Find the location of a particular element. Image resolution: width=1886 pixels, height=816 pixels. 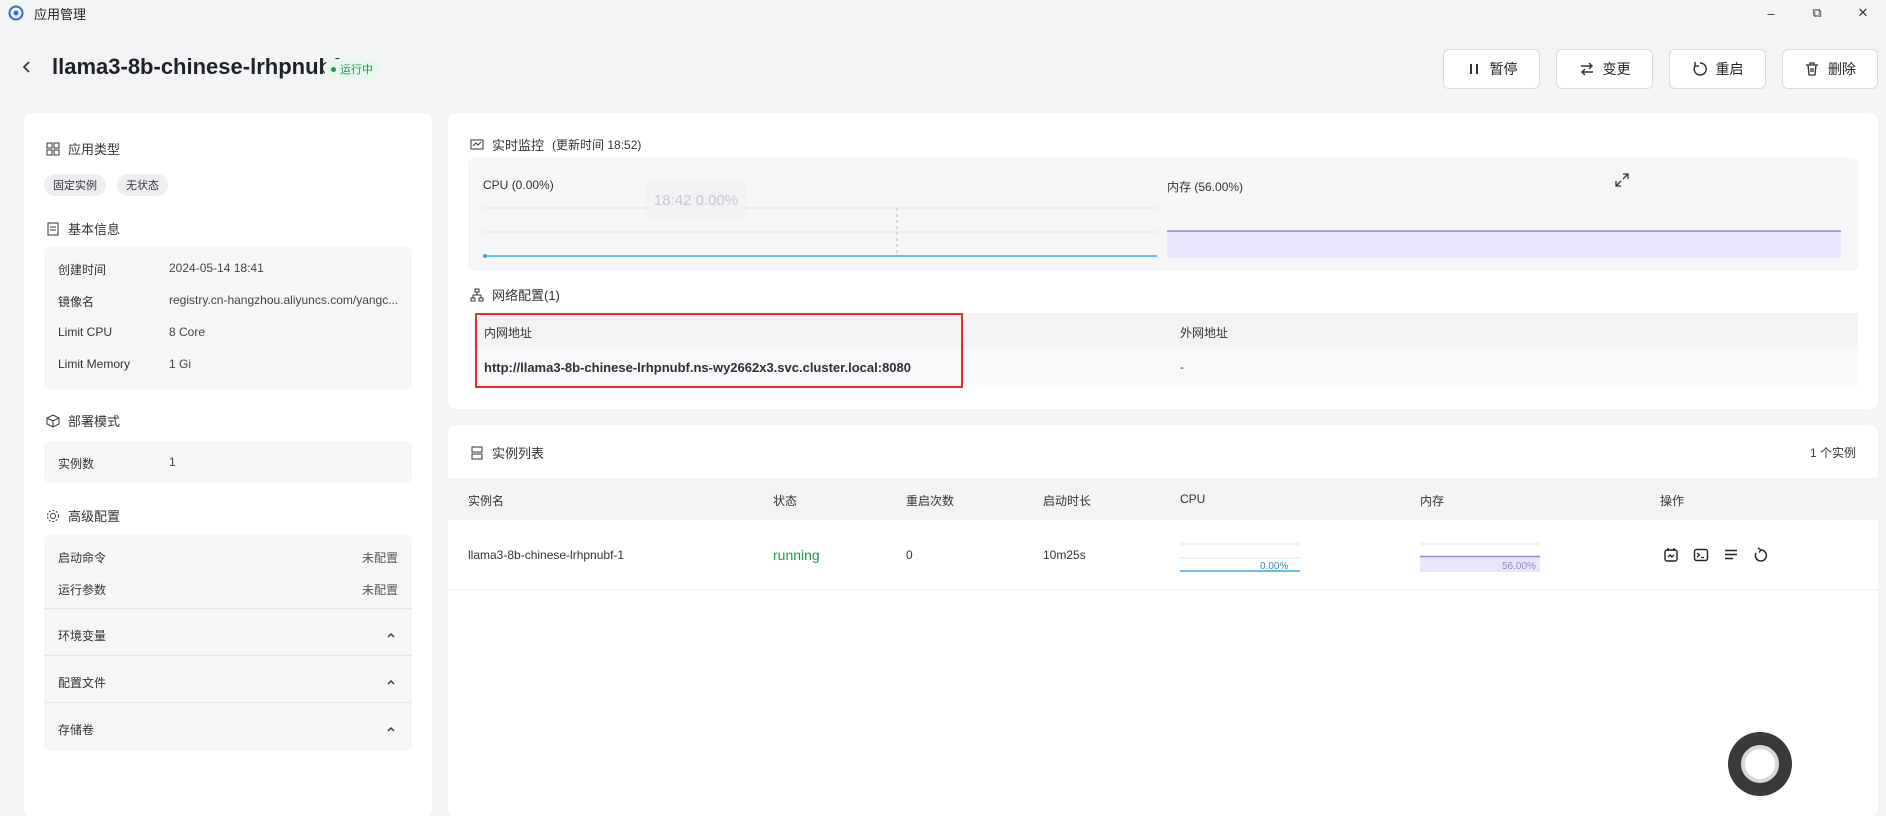

monitor-updated-time: (更新时间 18:52) is located at coordinates (597, 145).